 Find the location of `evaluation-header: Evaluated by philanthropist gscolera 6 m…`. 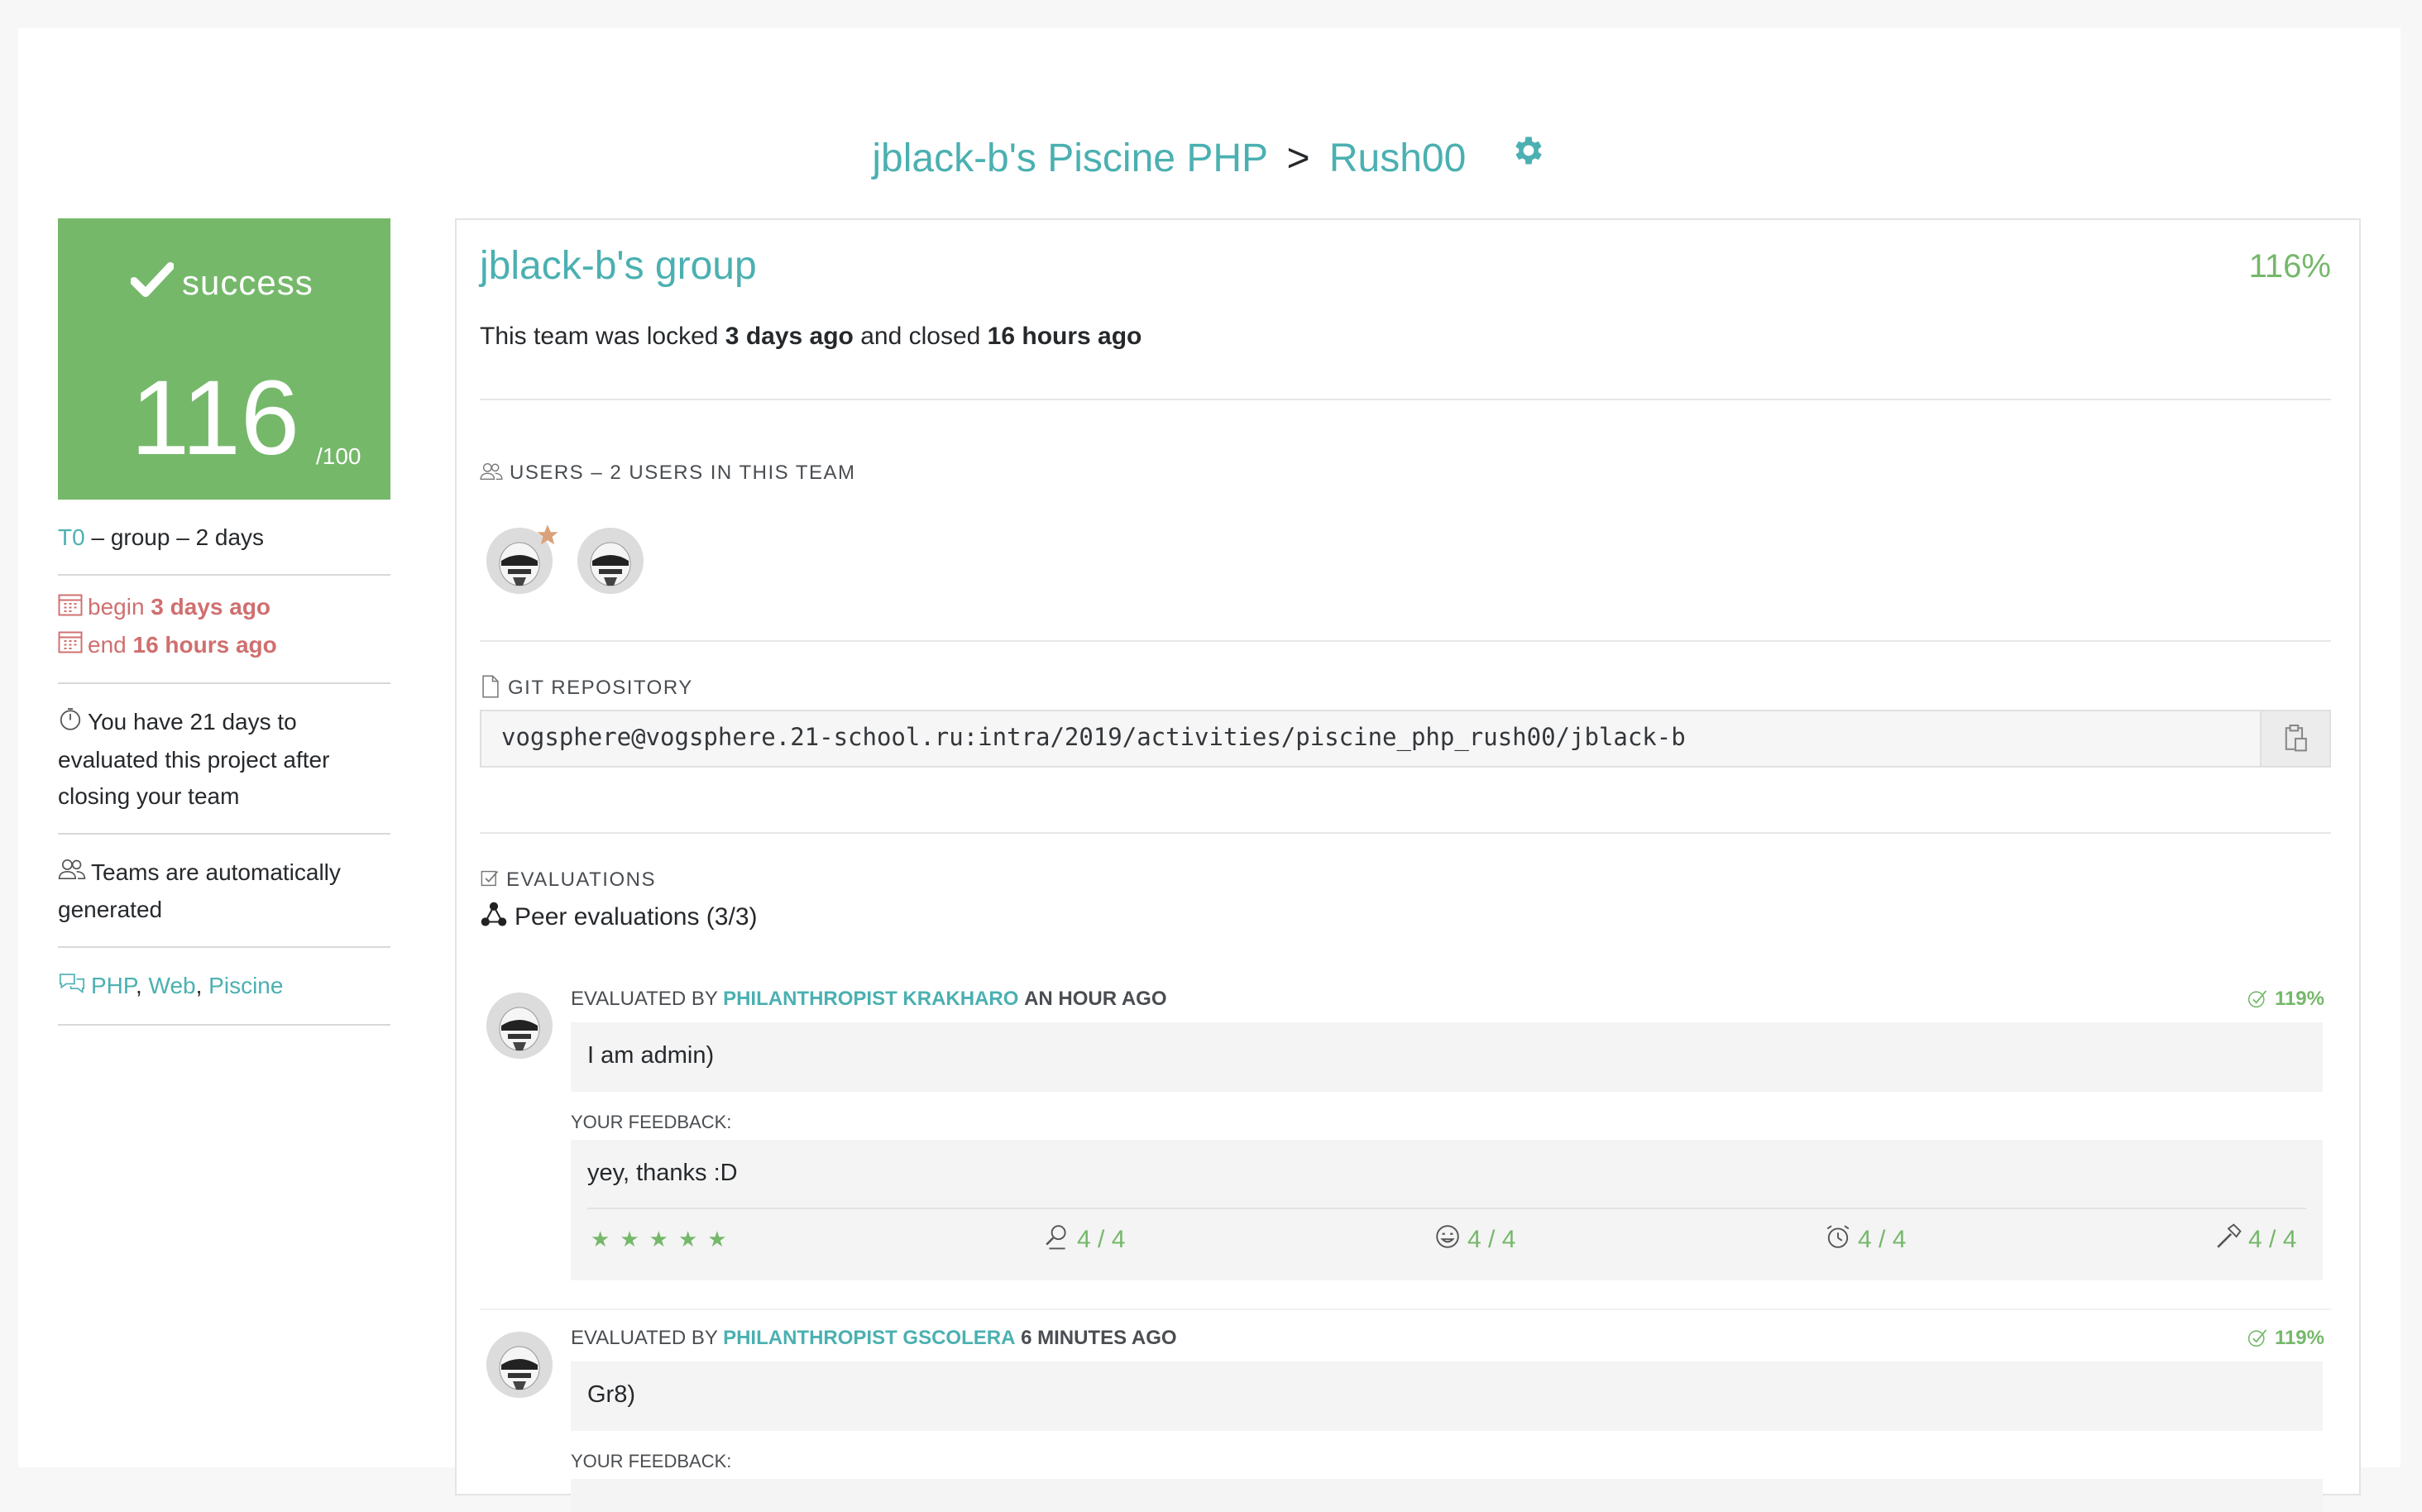

evaluation-header: Evaluated by philanthropist gscolera 6 m… is located at coordinates (874, 1338).